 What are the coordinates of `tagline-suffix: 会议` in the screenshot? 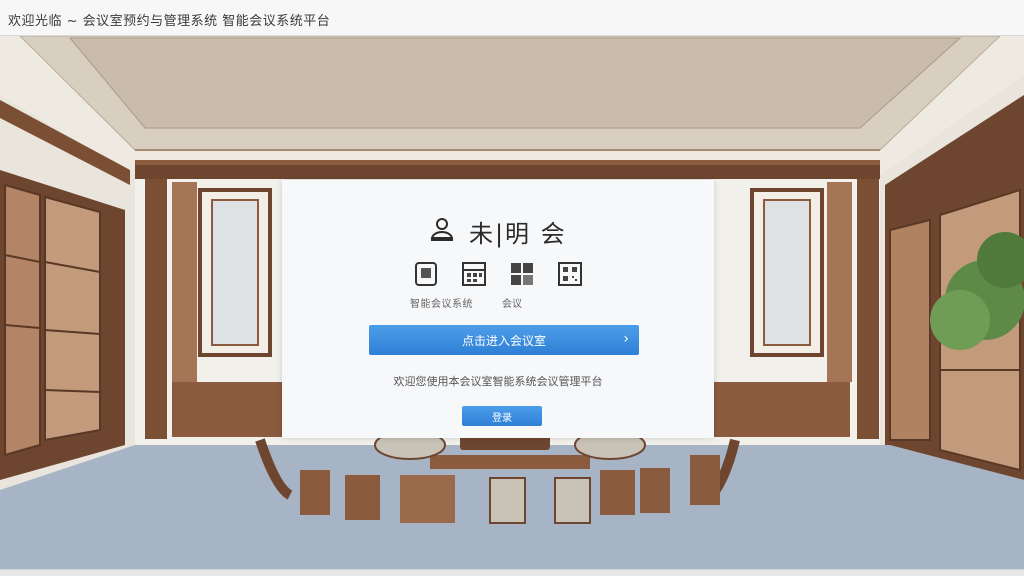 It's located at (512, 304).